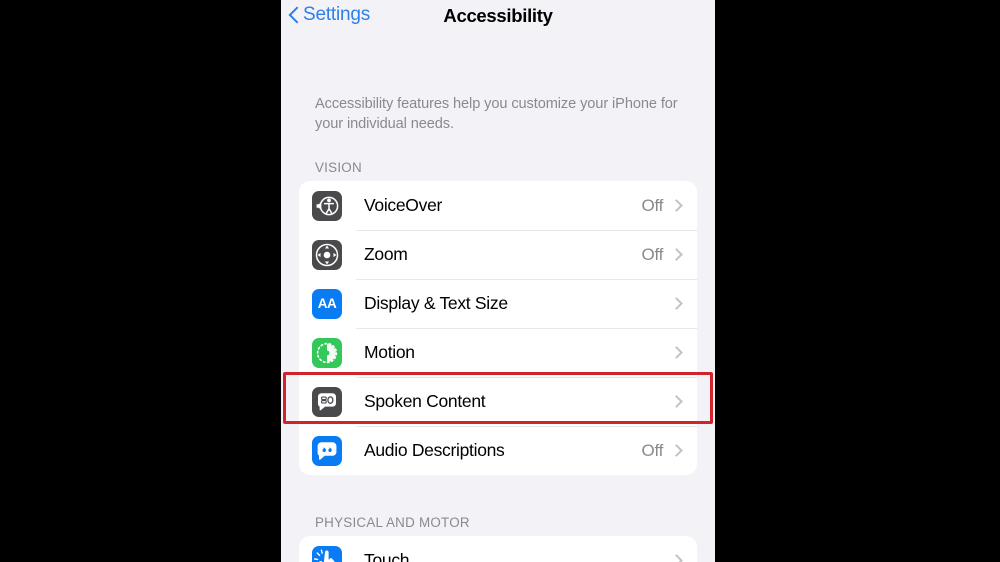 The image size is (1000, 562). What do you see at coordinates (436, 303) in the screenshot?
I see `row-label: Display & Text Size` at bounding box center [436, 303].